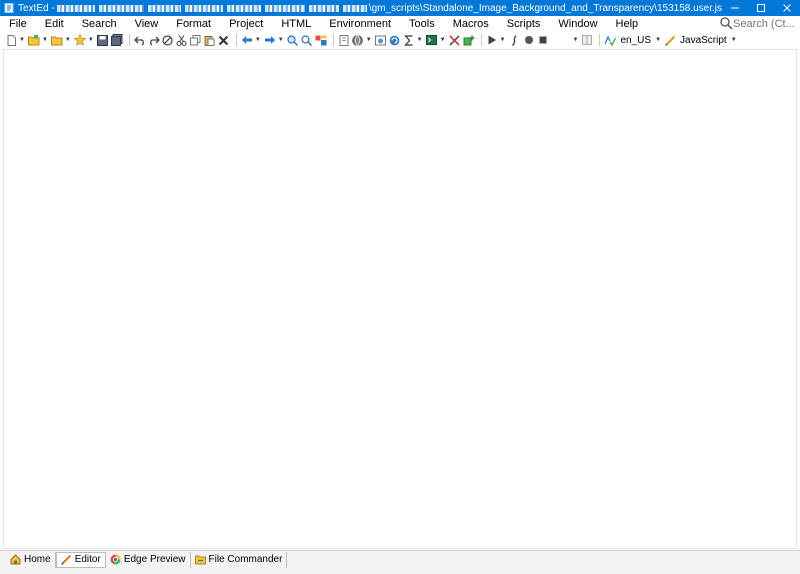 Image resolution: width=800 pixels, height=574 pixels. I want to click on maximize-button, so click(761, 8).